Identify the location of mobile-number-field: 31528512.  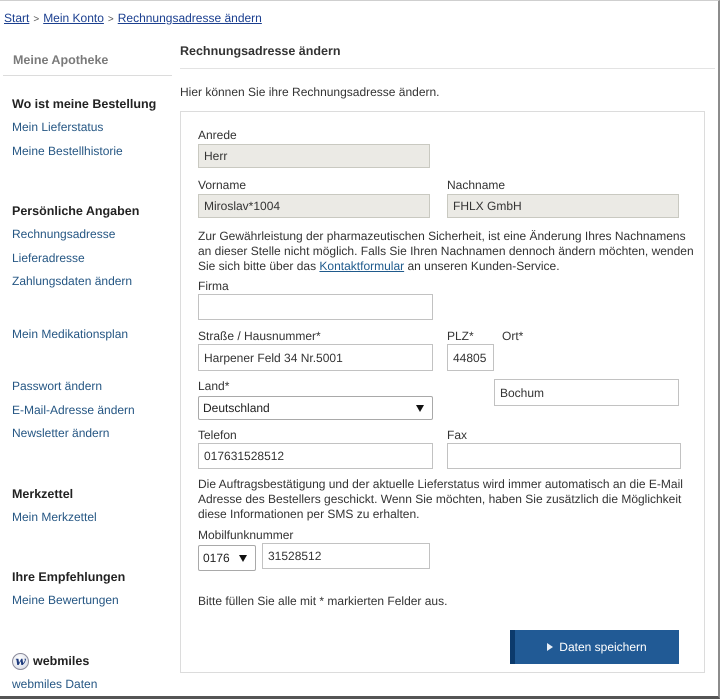
(346, 556).